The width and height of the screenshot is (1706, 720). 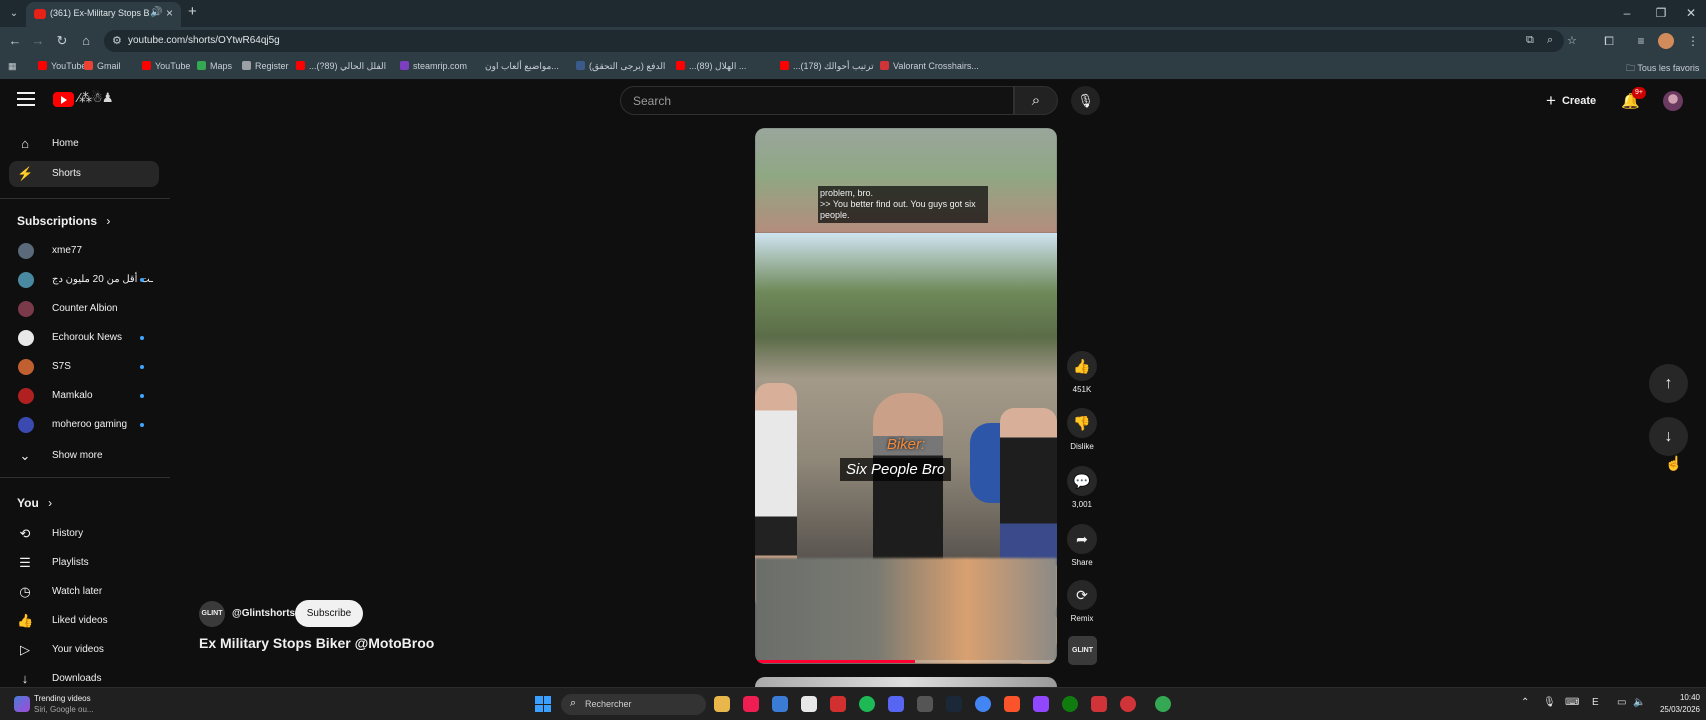 What do you see at coordinates (156, 12) in the screenshot?
I see `tab-audio-icon: 🔊` at bounding box center [156, 12].